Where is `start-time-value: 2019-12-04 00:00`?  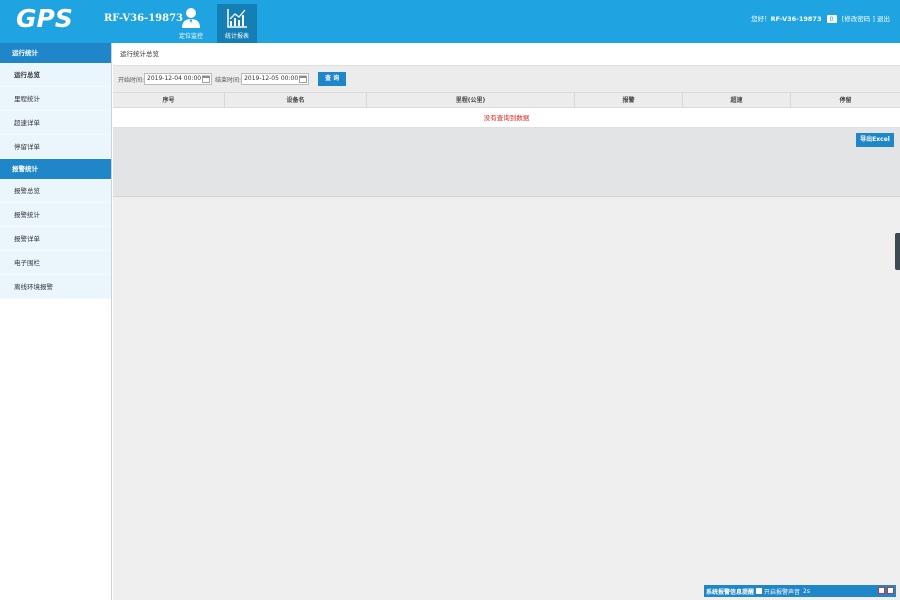 start-time-value: 2019-12-04 00:00 is located at coordinates (174, 78).